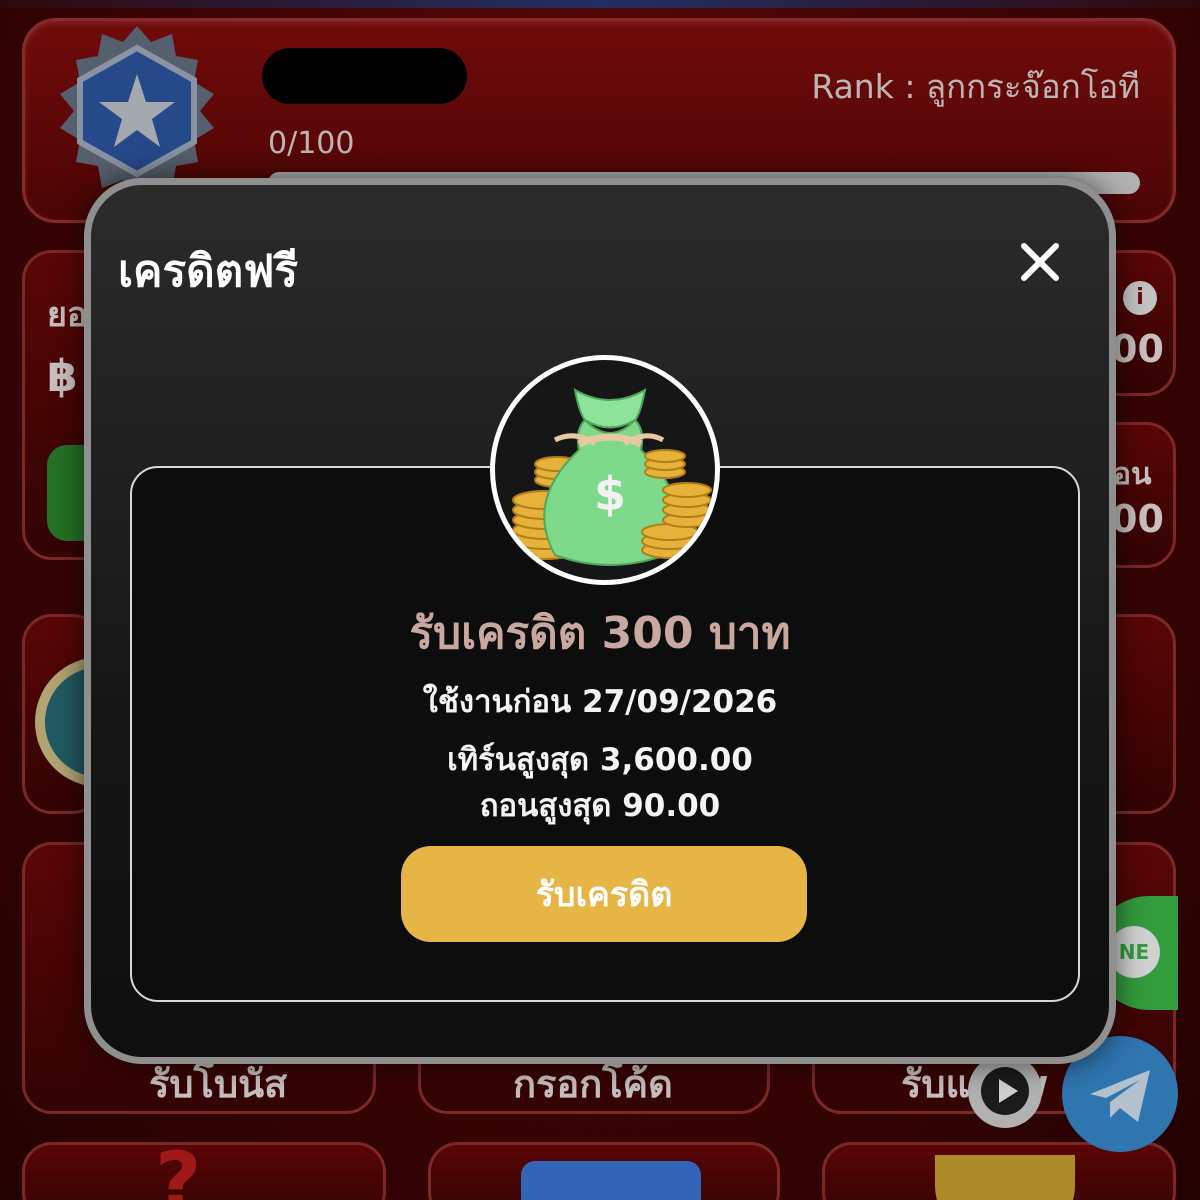 The height and width of the screenshot is (1200, 1200). I want to click on max-turnover: เทิร์นสูงสุด 3,600.00, so click(600, 760).